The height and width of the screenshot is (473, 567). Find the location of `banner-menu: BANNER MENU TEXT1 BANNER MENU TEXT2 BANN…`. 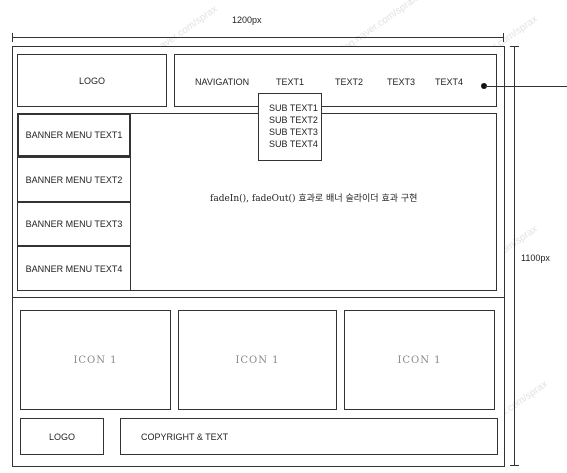

banner-menu: BANNER MENU TEXT1 BANNER MENU TEXT2 BANN… is located at coordinates (75, 202).